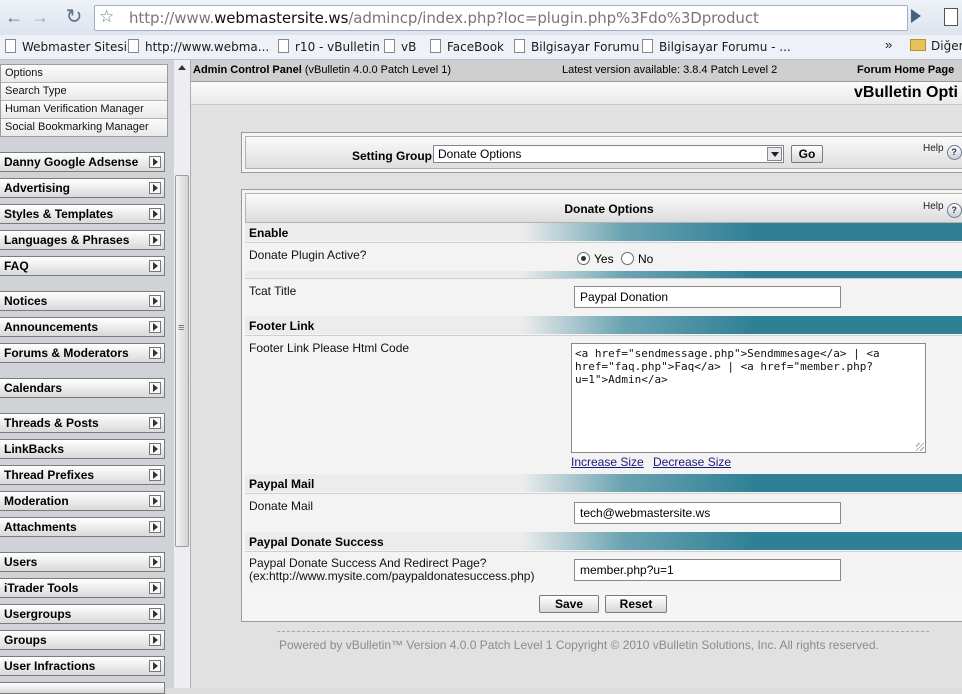  I want to click on page-icon, so click(647, 46).